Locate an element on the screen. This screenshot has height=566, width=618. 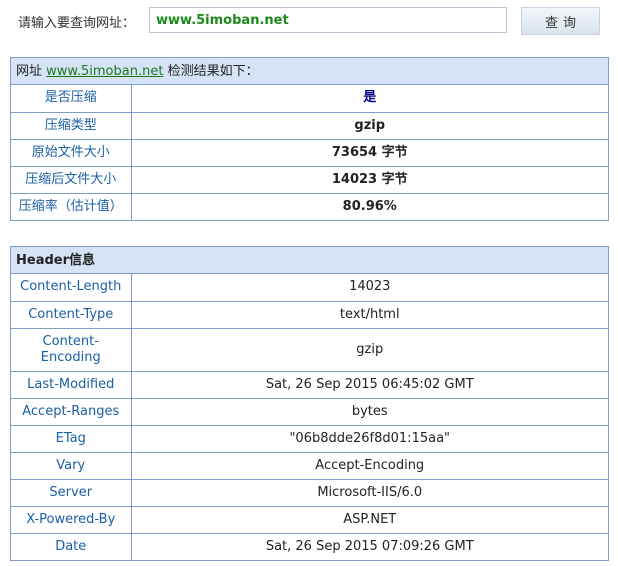
header-name: Last-Modified is located at coordinates (71, 384).